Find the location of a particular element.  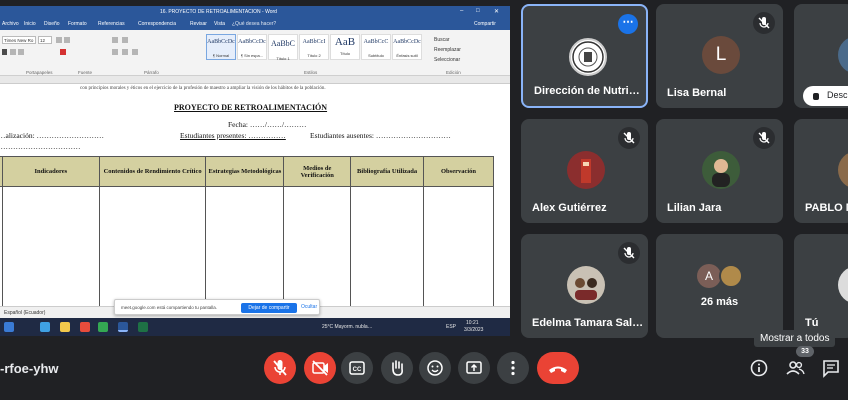

institution-logo is located at coordinates (588, 57).